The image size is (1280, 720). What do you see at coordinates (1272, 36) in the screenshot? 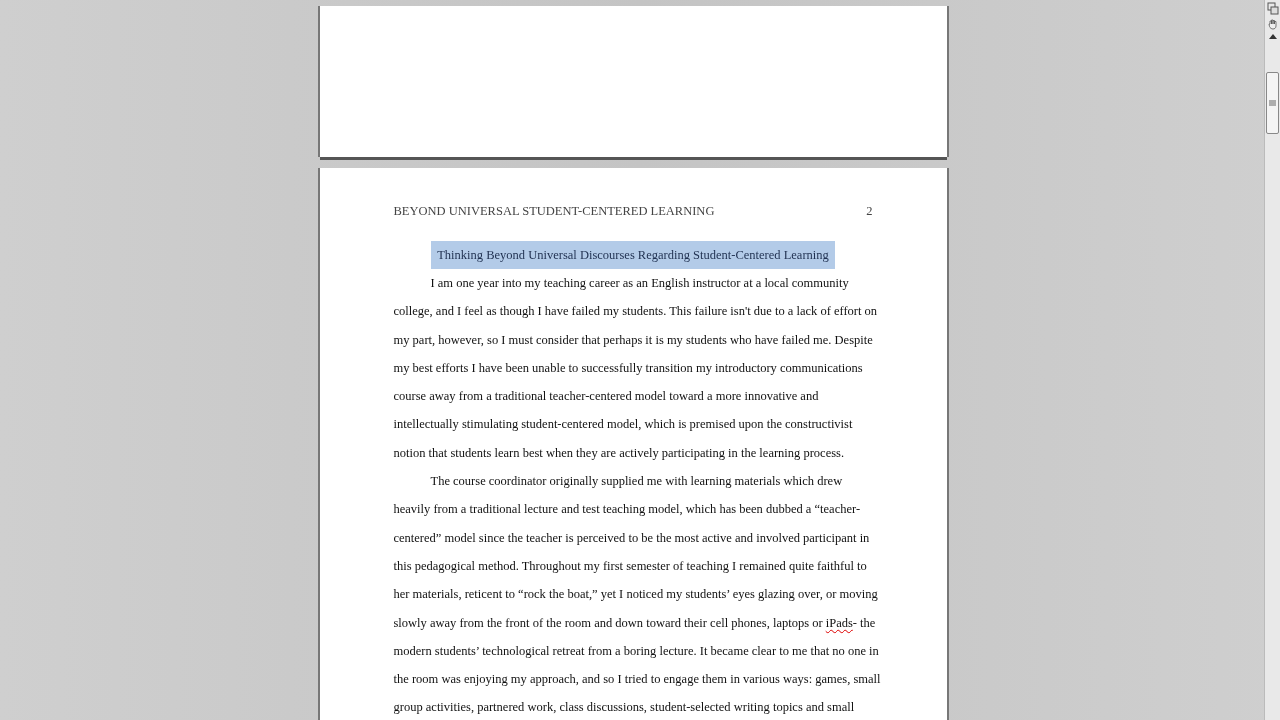
I see `scroll-up-icon` at bounding box center [1272, 36].